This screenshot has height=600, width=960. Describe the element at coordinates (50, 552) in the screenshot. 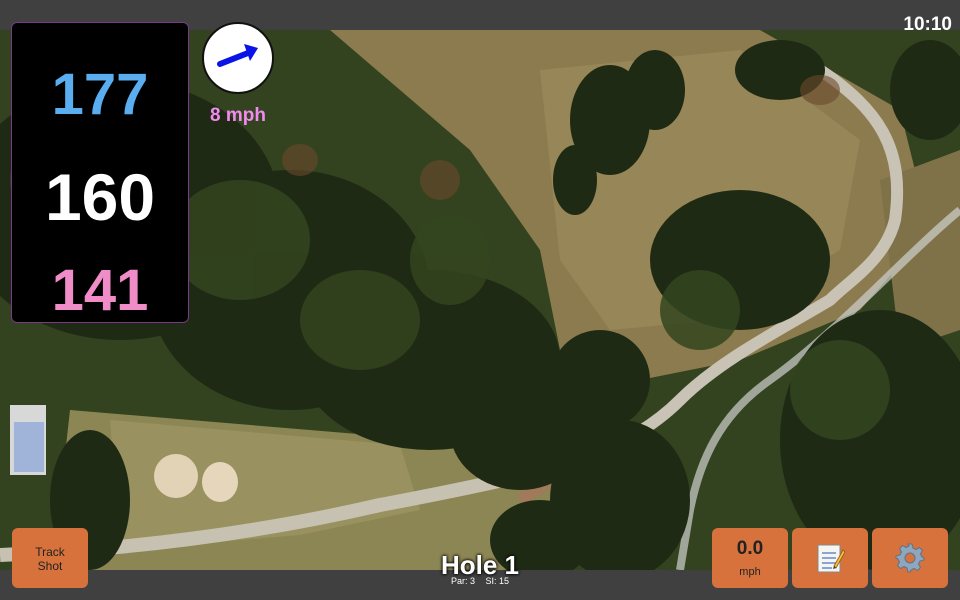

I see `track-shot-label-line1: Track` at that location.